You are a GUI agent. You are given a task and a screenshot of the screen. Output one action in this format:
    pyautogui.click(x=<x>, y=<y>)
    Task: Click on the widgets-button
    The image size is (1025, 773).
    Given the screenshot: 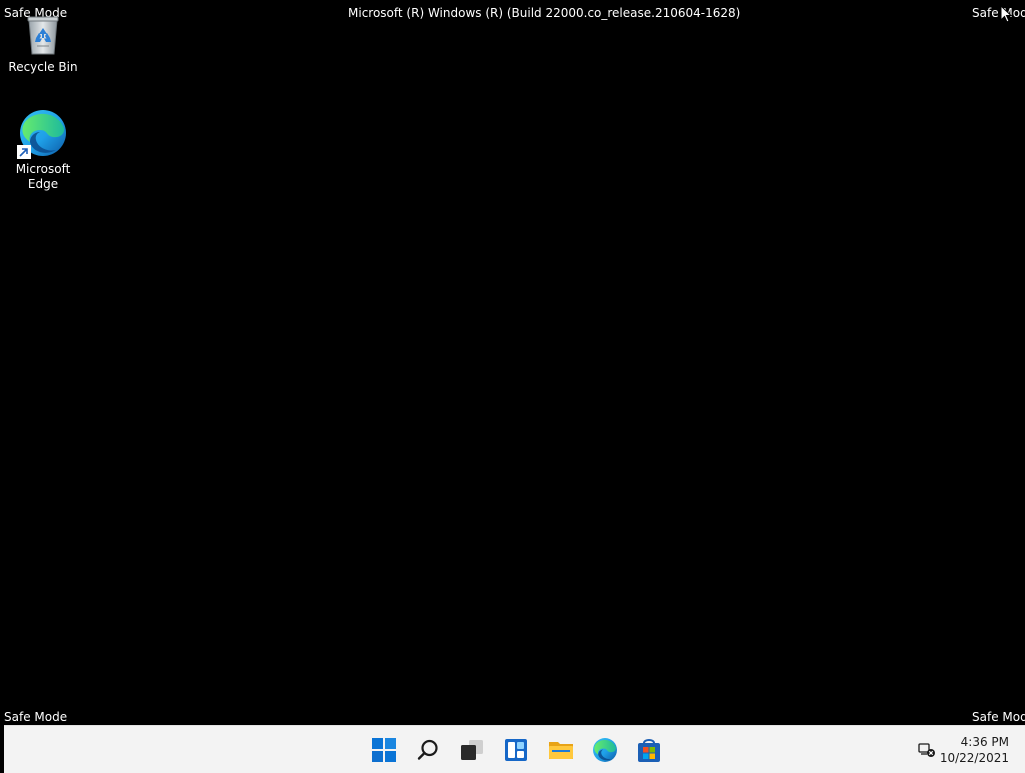 What is the action you would take?
    pyautogui.click(x=516, y=750)
    